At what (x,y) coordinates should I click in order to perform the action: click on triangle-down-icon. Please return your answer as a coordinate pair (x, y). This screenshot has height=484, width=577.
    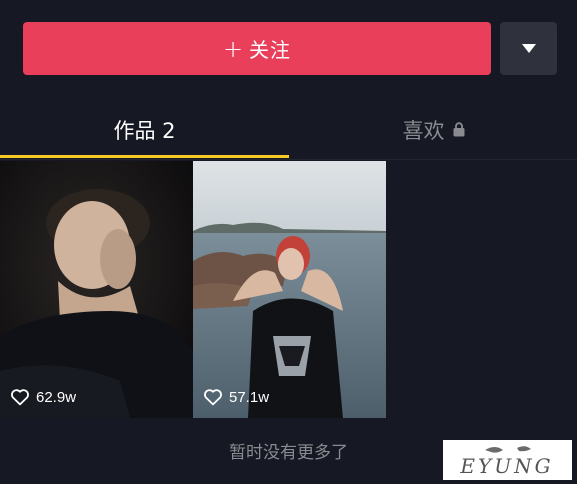
    Looking at the image, I should click on (528, 48).